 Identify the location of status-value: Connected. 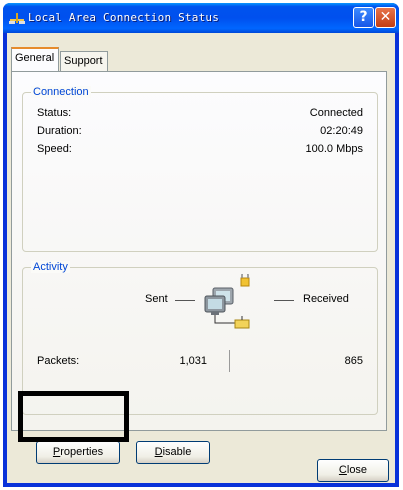
(336, 113).